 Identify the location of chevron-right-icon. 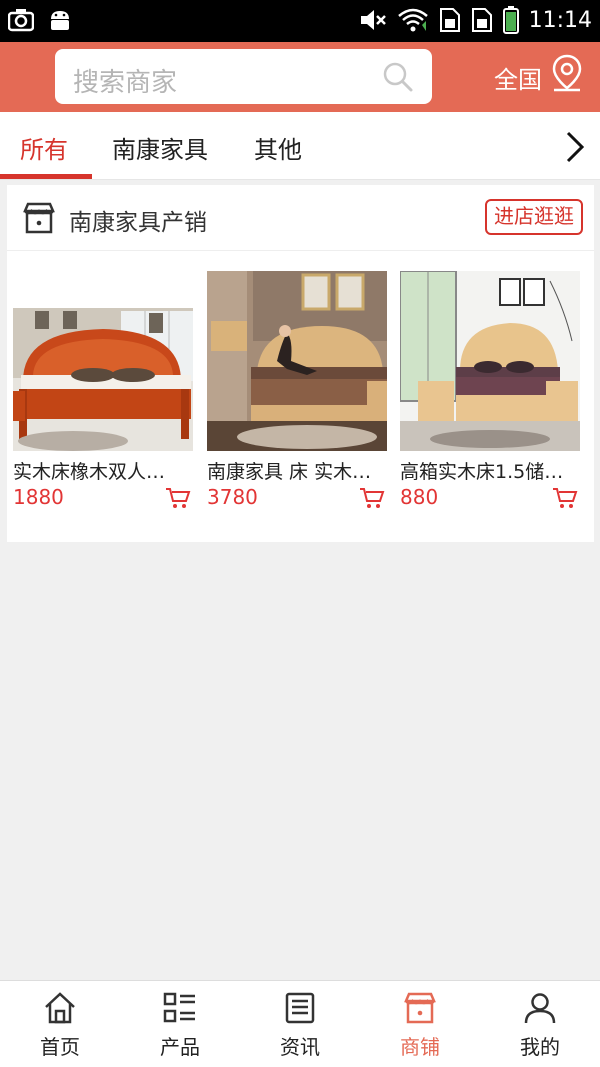
(575, 147).